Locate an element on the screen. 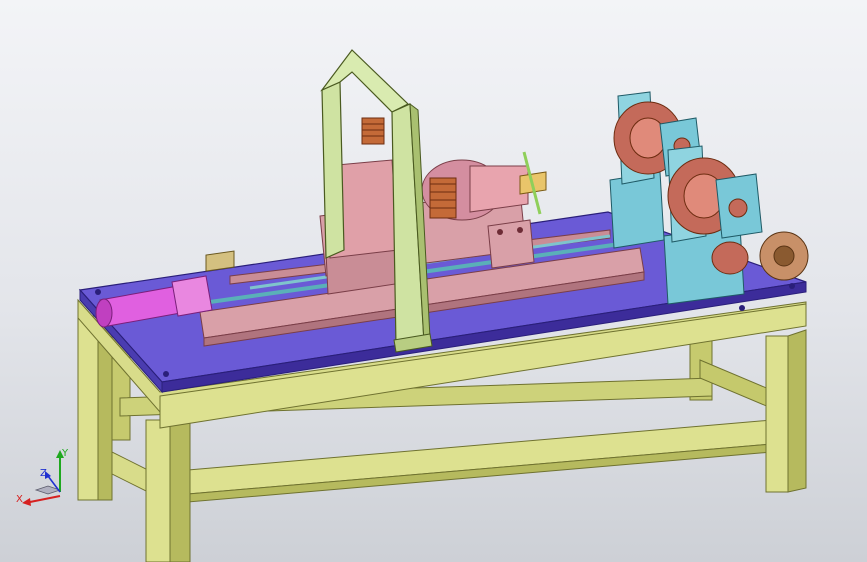  front-right-leg is located at coordinates (777, 414).